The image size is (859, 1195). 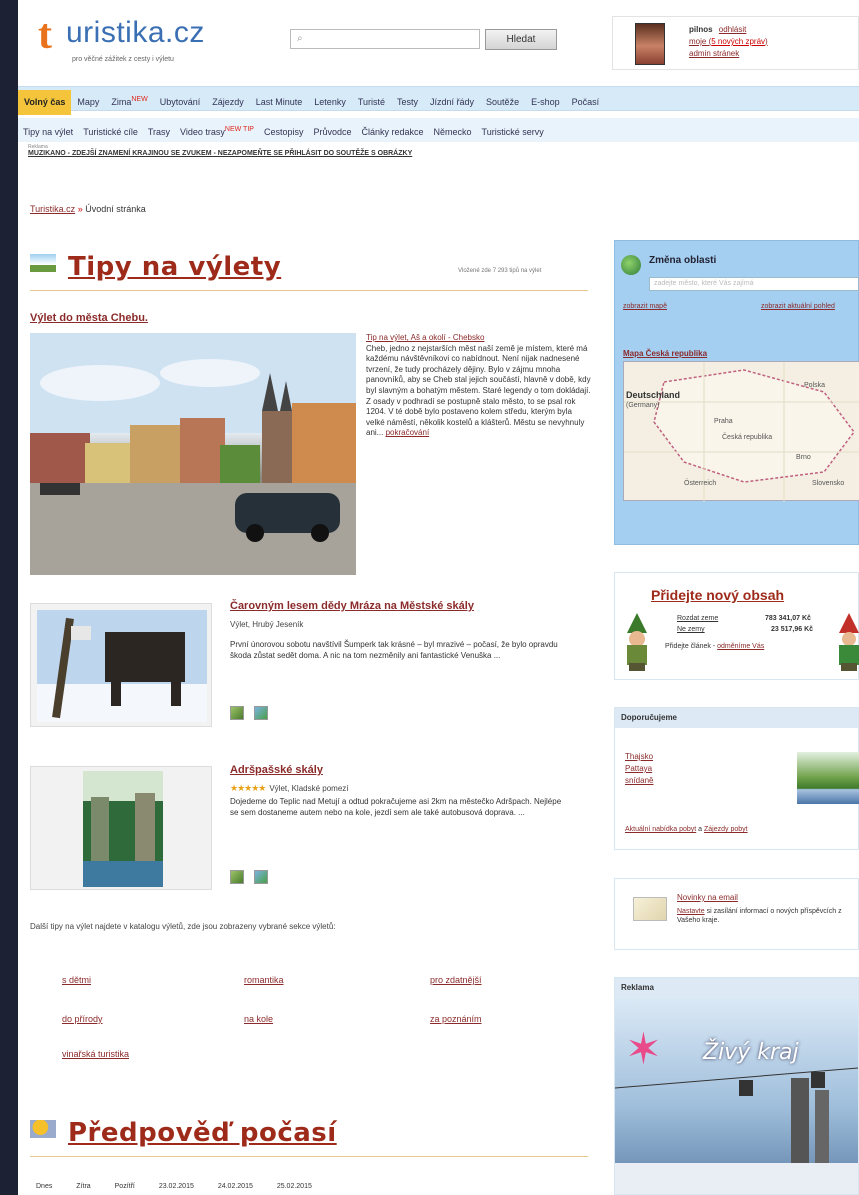 I want to click on section-title-trips: Tipy na výlety, so click(x=155, y=267).